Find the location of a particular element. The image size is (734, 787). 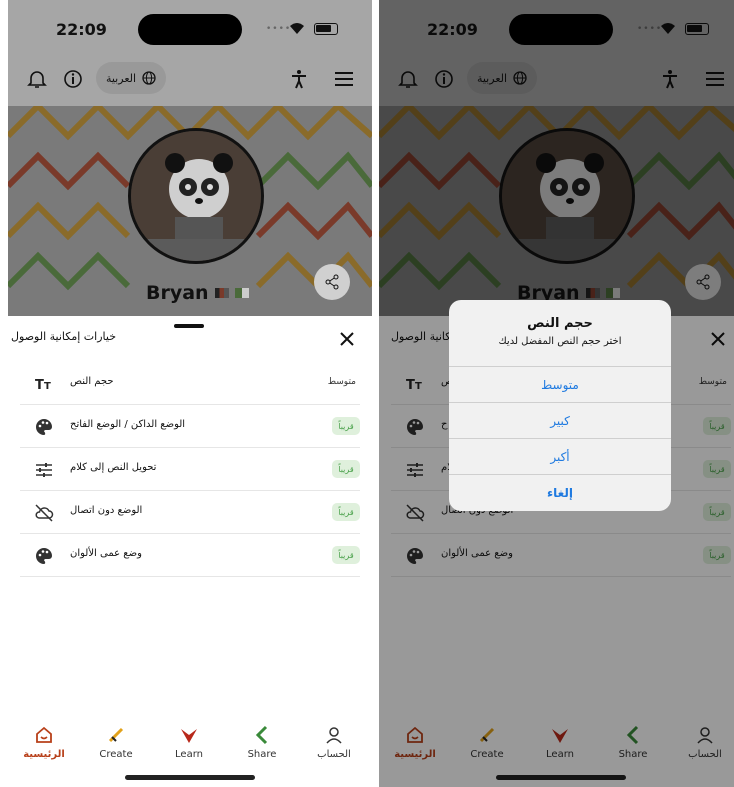

language-label: العربية is located at coordinates (121, 78).